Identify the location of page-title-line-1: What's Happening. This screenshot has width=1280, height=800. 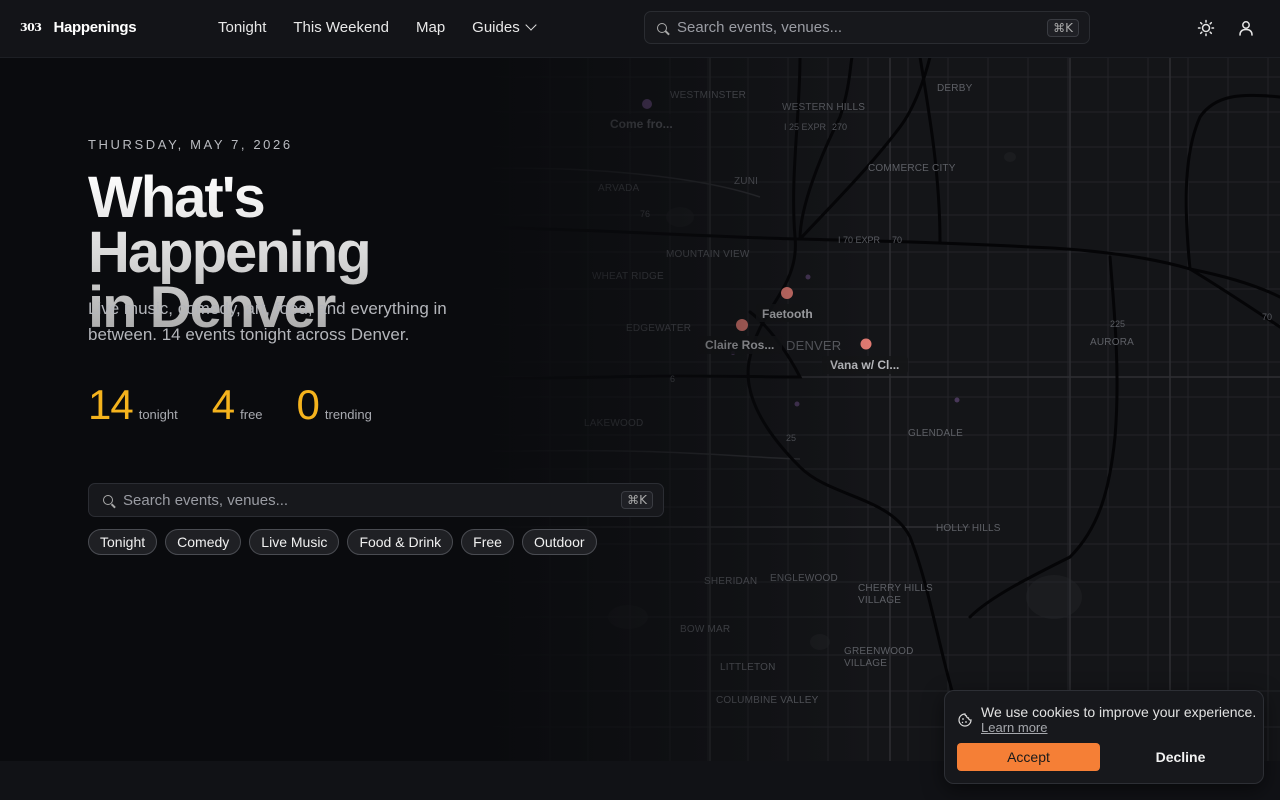
(229, 225).